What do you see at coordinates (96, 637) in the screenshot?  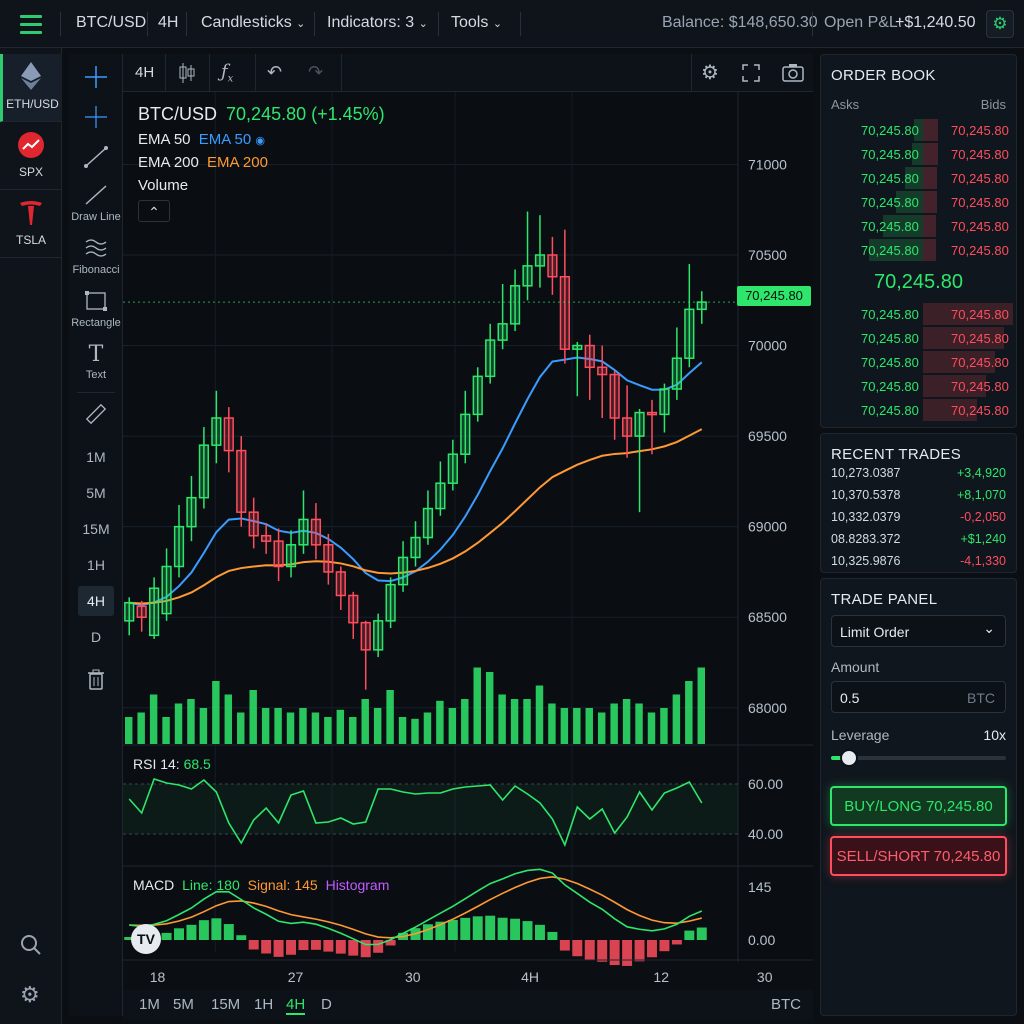 I see `interval-d: D` at bounding box center [96, 637].